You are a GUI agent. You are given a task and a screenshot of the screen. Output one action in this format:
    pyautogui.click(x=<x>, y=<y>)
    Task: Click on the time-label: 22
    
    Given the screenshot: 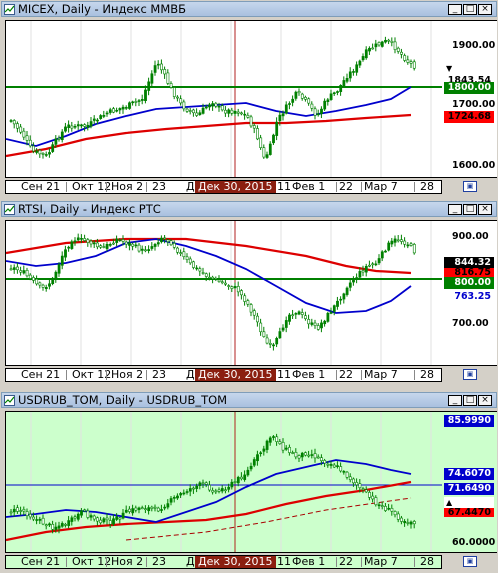 What is the action you would take?
    pyautogui.click(x=346, y=186)
    